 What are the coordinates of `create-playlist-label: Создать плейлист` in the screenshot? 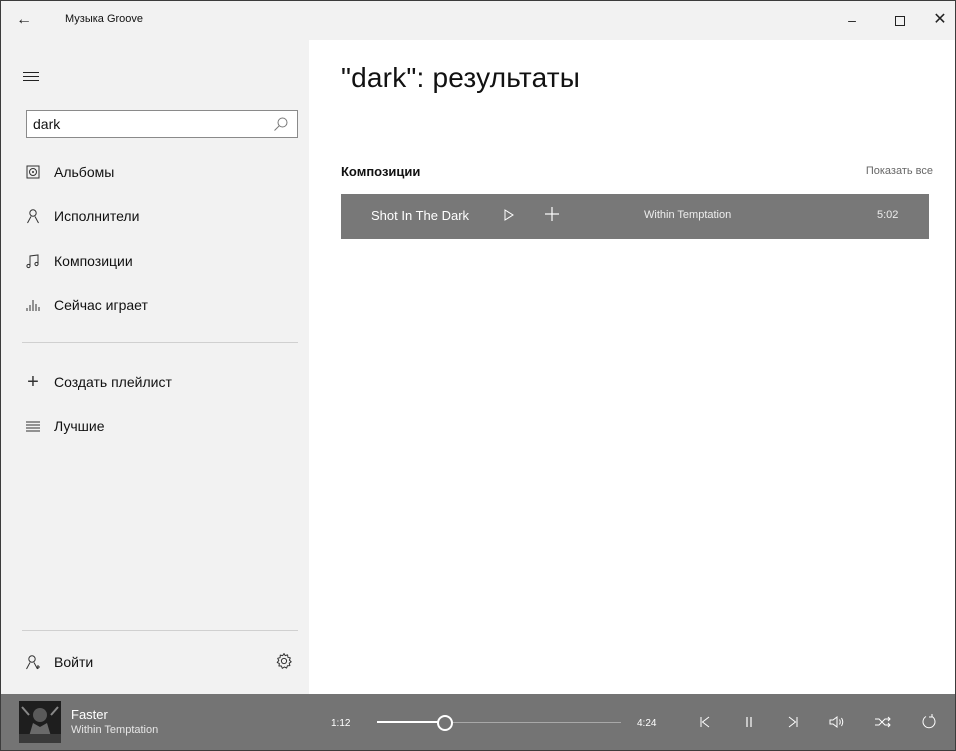 It's located at (113, 382).